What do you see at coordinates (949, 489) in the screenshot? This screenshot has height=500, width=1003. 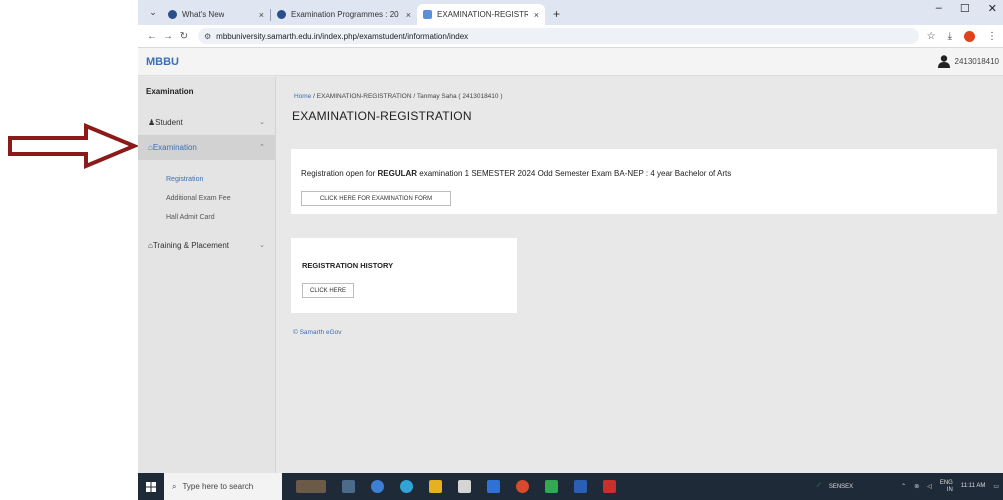 I see `language-region: IN` at bounding box center [949, 489].